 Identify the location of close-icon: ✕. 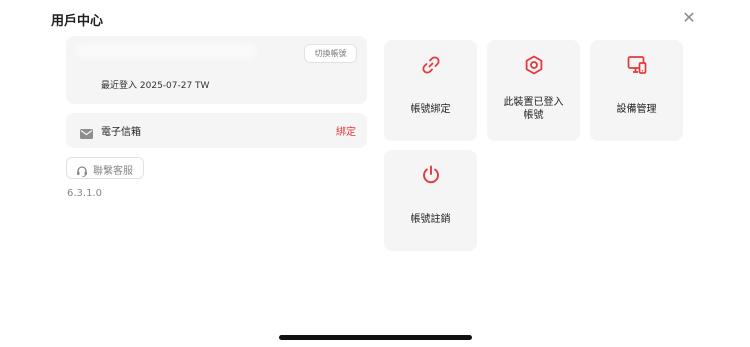
(689, 18).